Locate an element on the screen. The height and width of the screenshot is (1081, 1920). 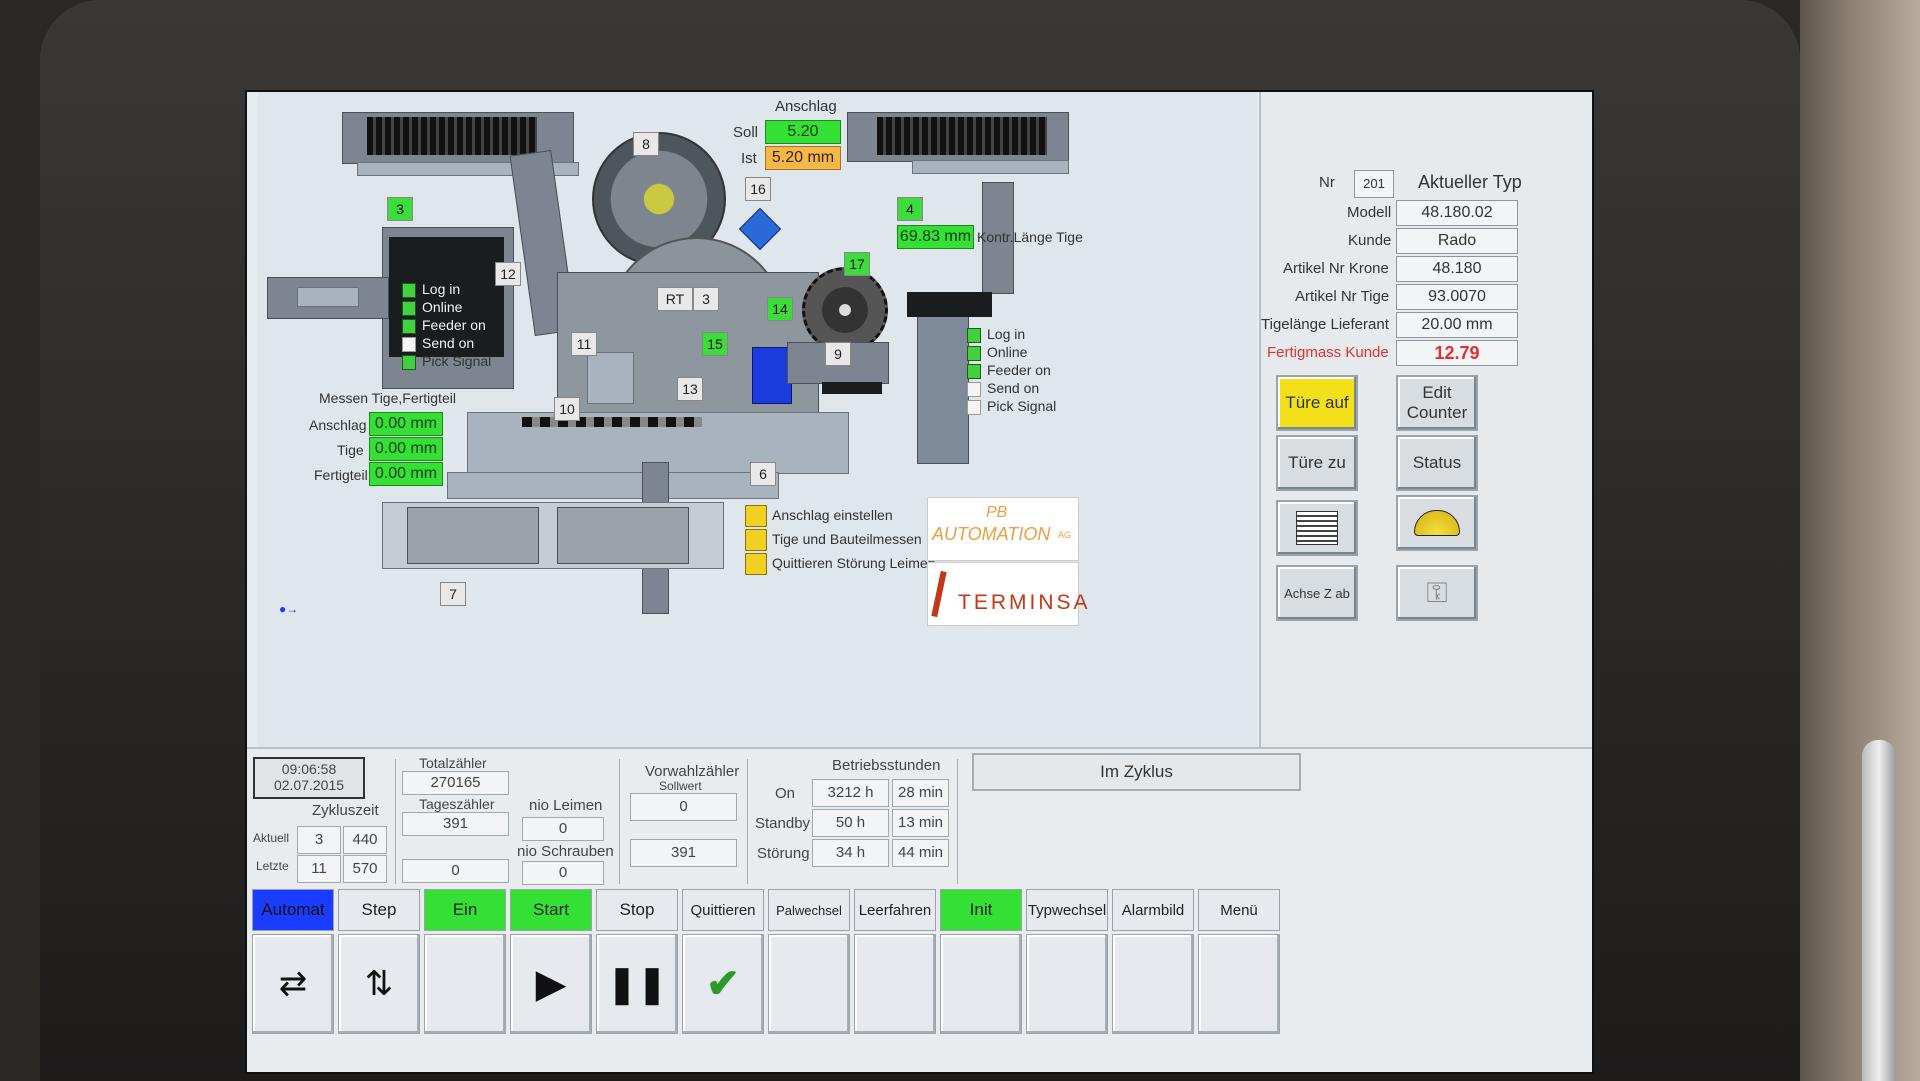
messen-label-fertigteil: Fertigteil is located at coordinates (341, 475).